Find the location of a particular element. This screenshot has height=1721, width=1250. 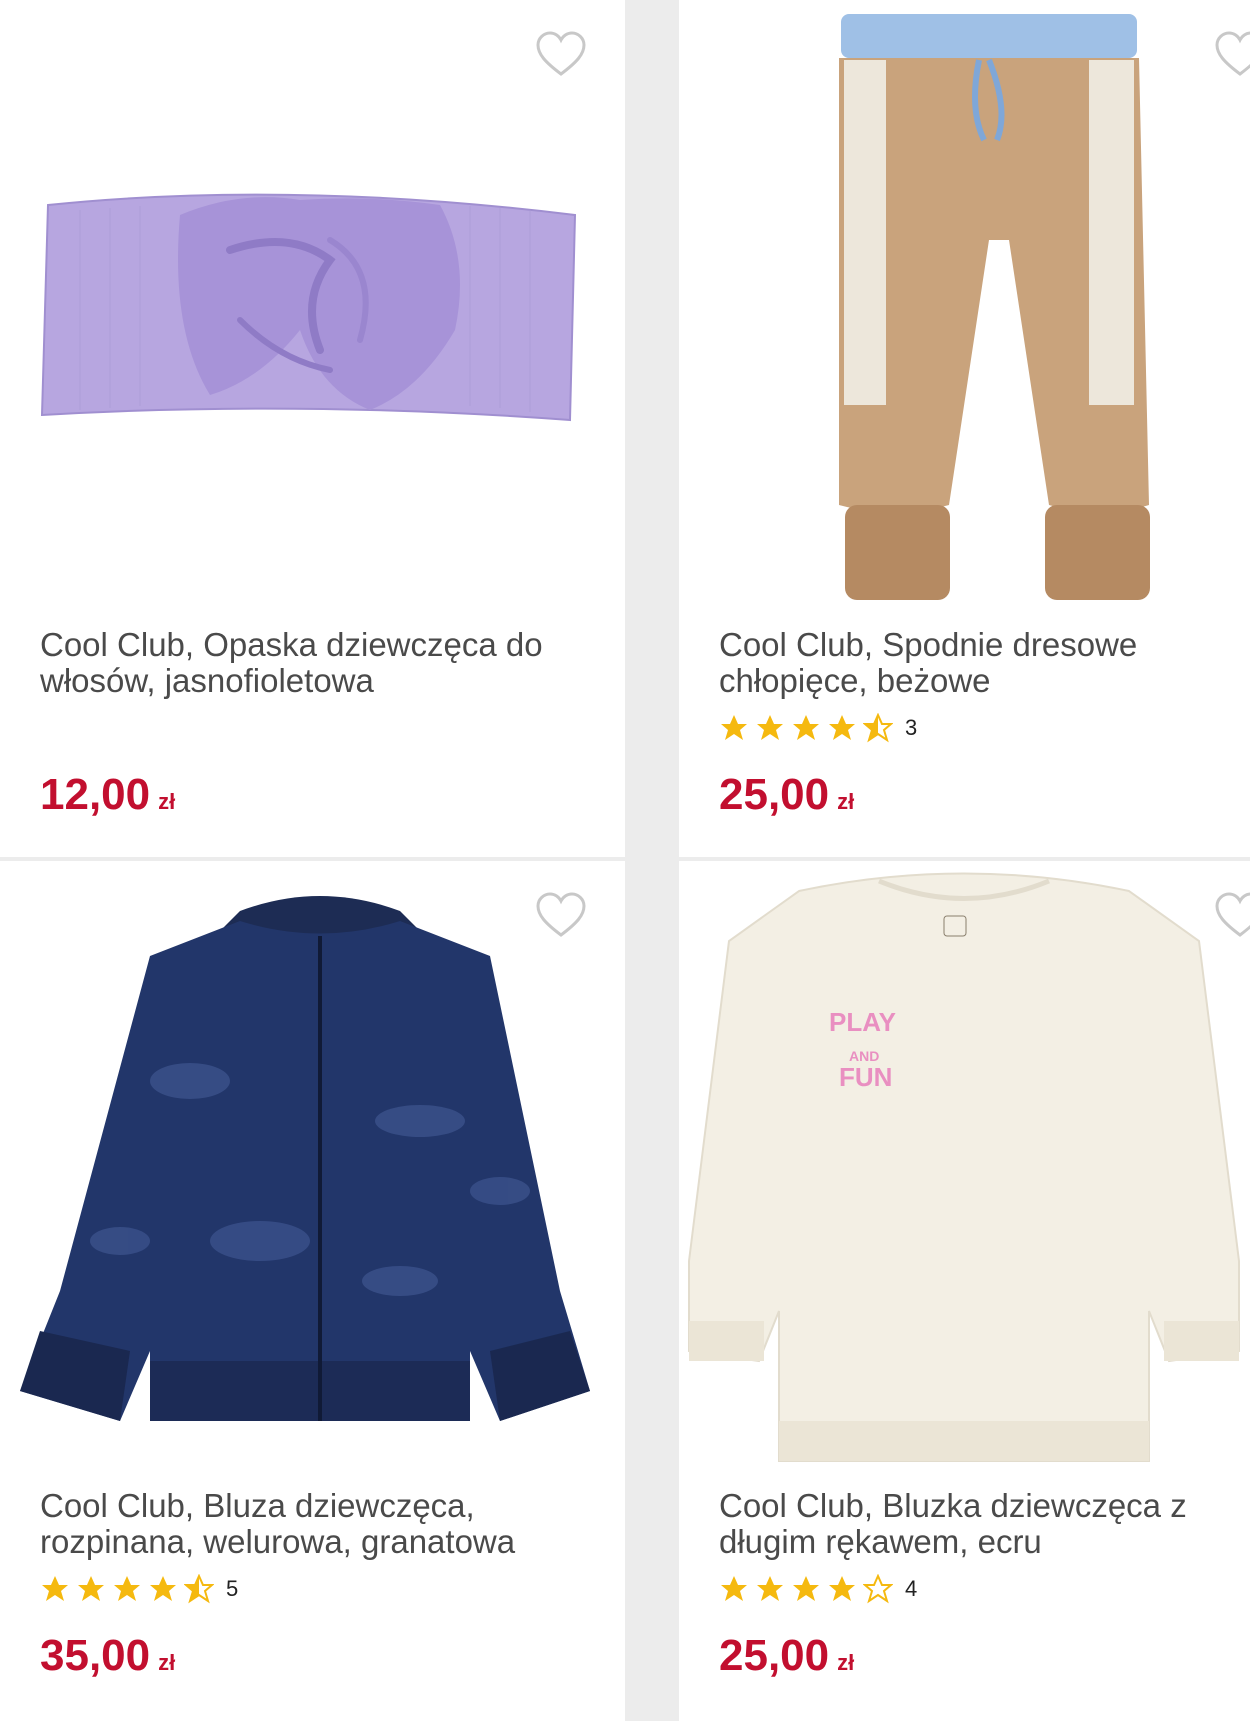

rating-count: 5 is located at coordinates (232, 1588).